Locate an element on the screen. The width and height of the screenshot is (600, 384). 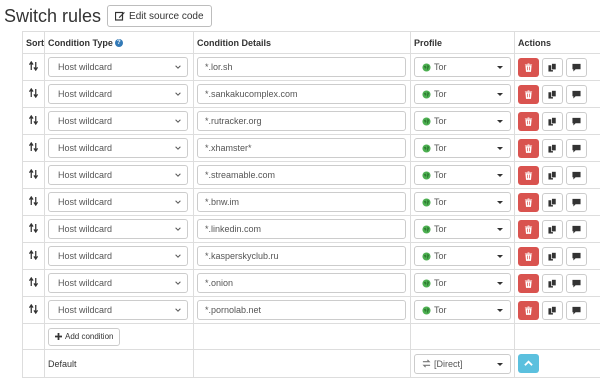
condition-details-input: *.pornolab.net is located at coordinates (301, 310).